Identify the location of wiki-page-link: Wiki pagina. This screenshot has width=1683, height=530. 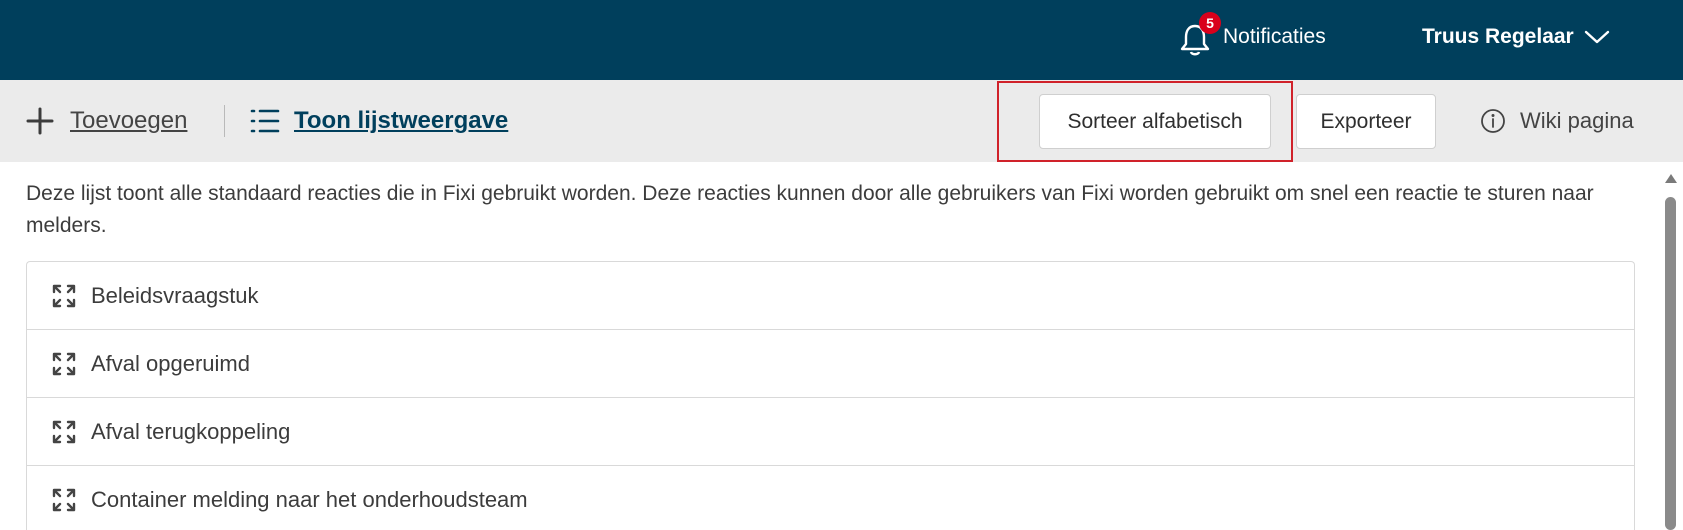
(1557, 121).